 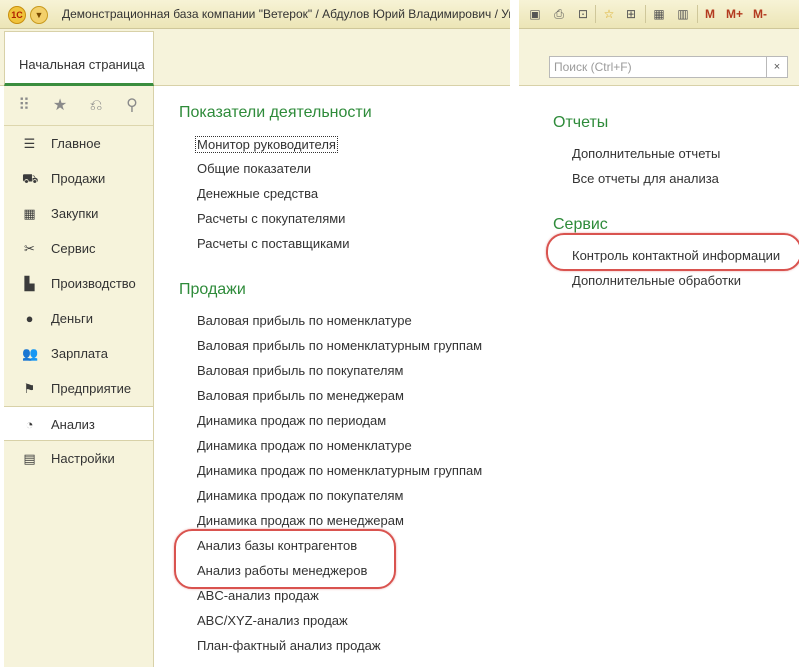 What do you see at coordinates (777, 67) in the screenshot?
I see `search-clear-button: ×` at bounding box center [777, 67].